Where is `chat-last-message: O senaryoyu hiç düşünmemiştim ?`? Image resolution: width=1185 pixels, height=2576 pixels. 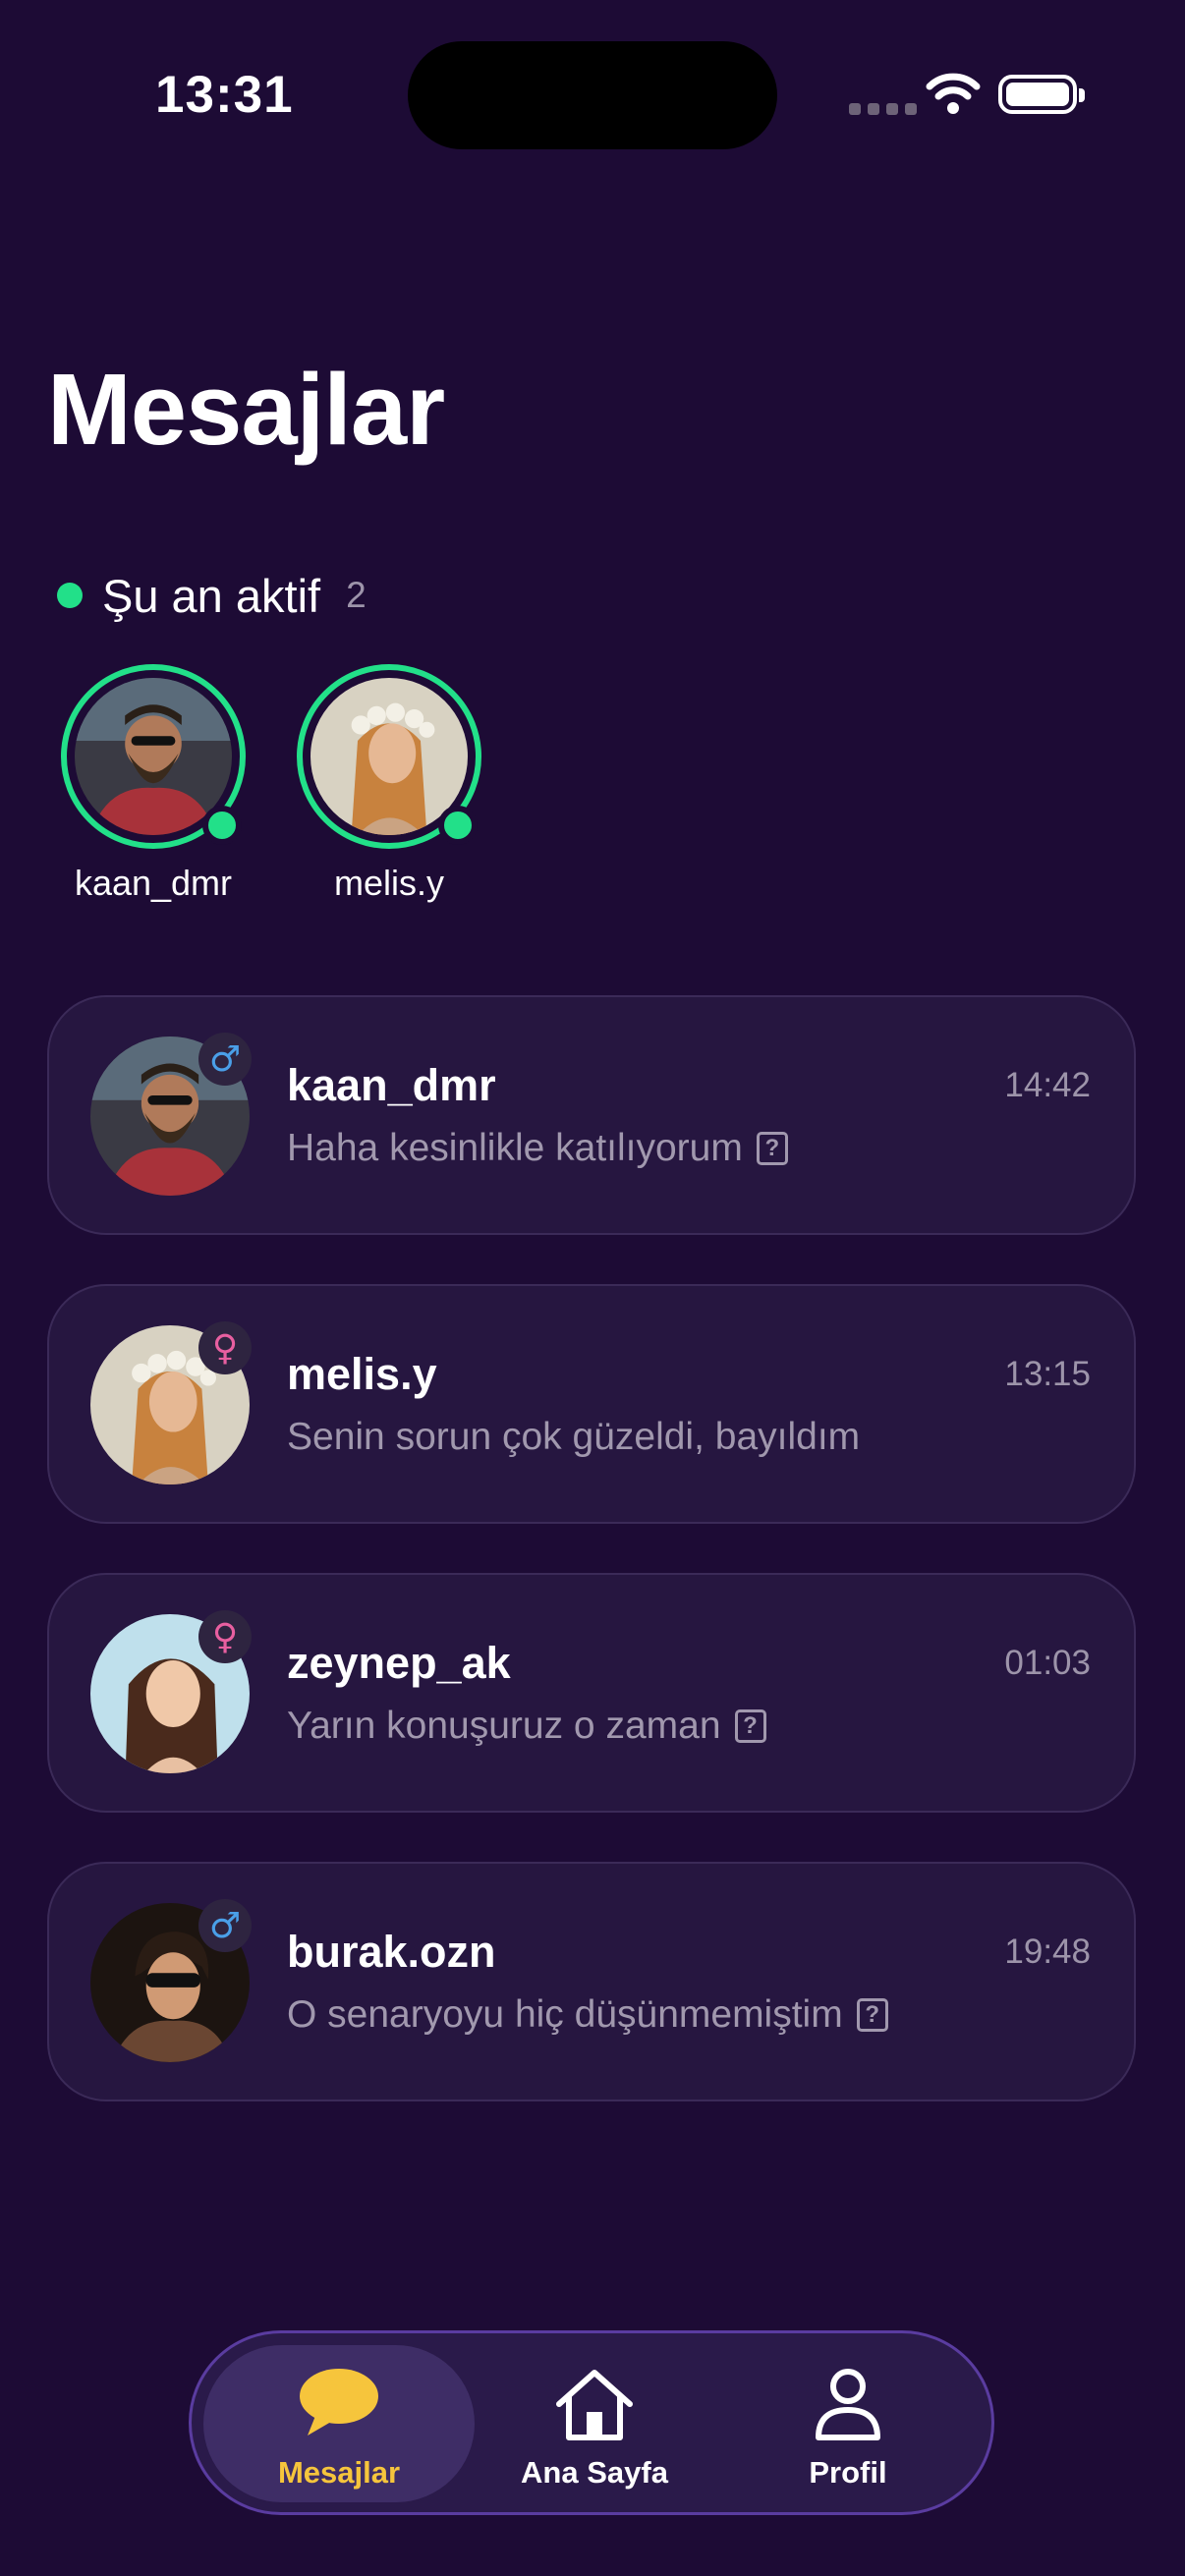
chat-last-message: O senaryoyu hiç düşünmemiştim ? is located at coordinates (588, 2015).